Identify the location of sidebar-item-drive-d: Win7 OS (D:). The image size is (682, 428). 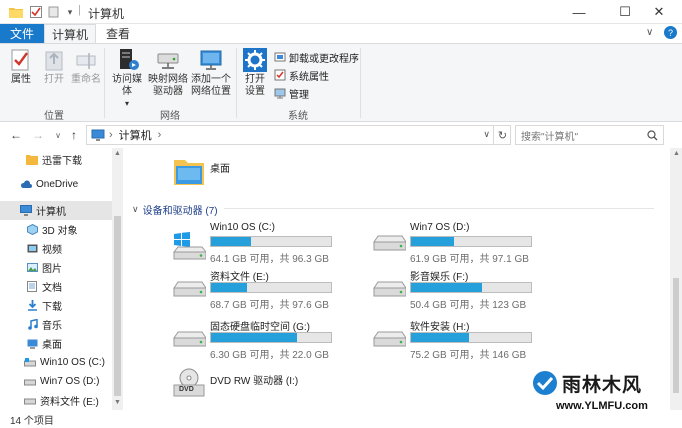
(56, 381).